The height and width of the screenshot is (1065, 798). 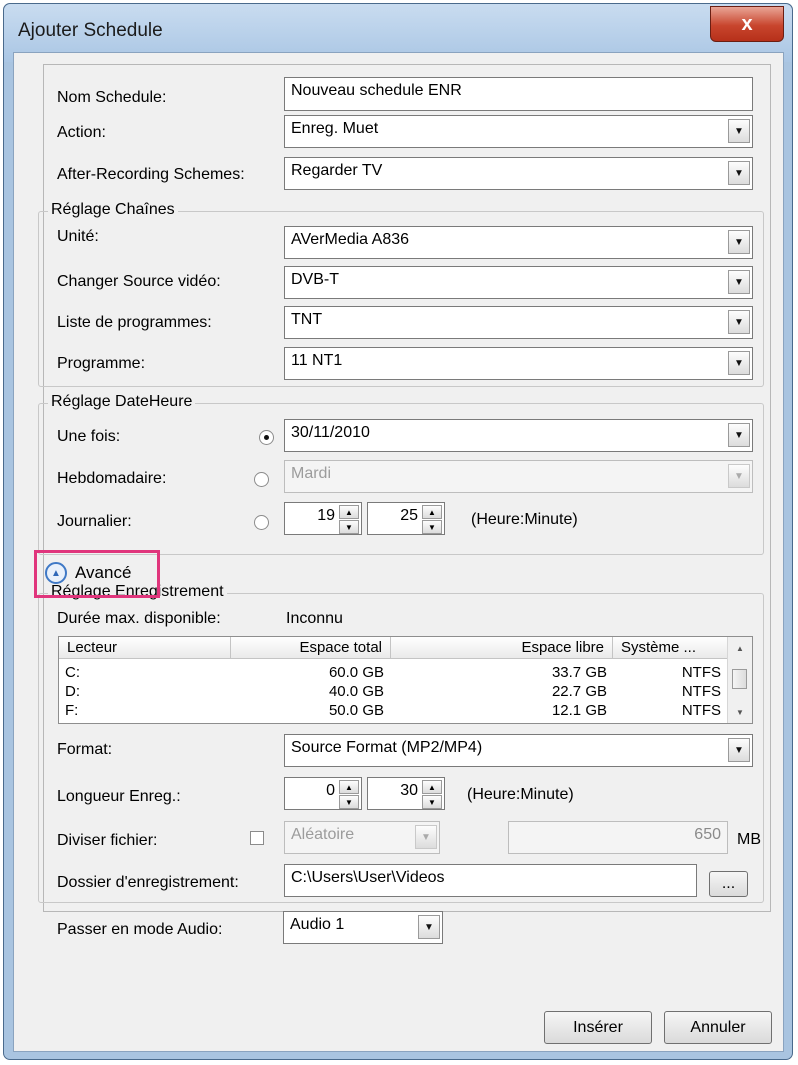 I want to click on scroll-thumb, so click(x=739, y=679).